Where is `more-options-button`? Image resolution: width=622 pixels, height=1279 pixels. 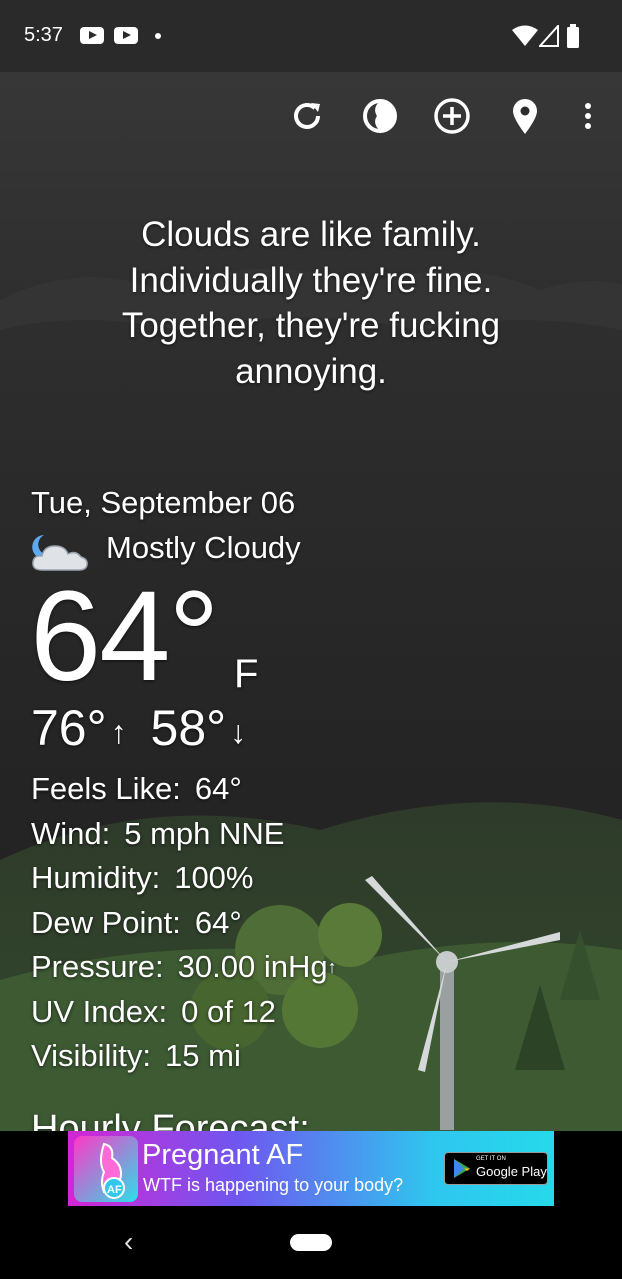
more-options-button is located at coordinates (588, 116).